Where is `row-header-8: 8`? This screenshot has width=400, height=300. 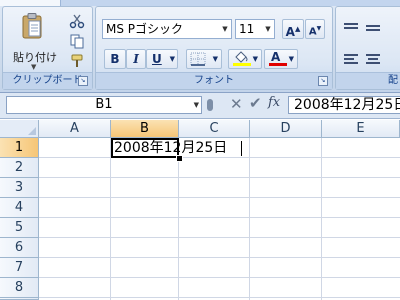 row-header-8: 8 is located at coordinates (19, 288).